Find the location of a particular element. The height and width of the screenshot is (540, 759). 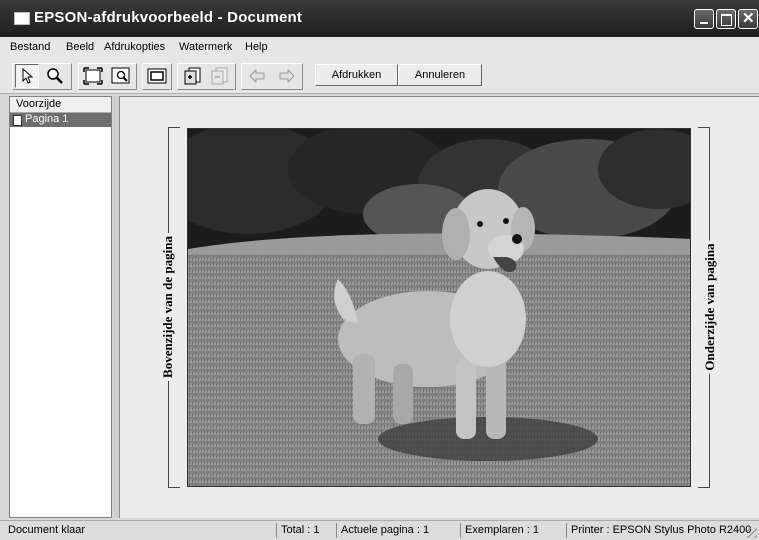

title-bar: EPSON-afdrukvoorbeeld - Document ✕ is located at coordinates (379, 18).